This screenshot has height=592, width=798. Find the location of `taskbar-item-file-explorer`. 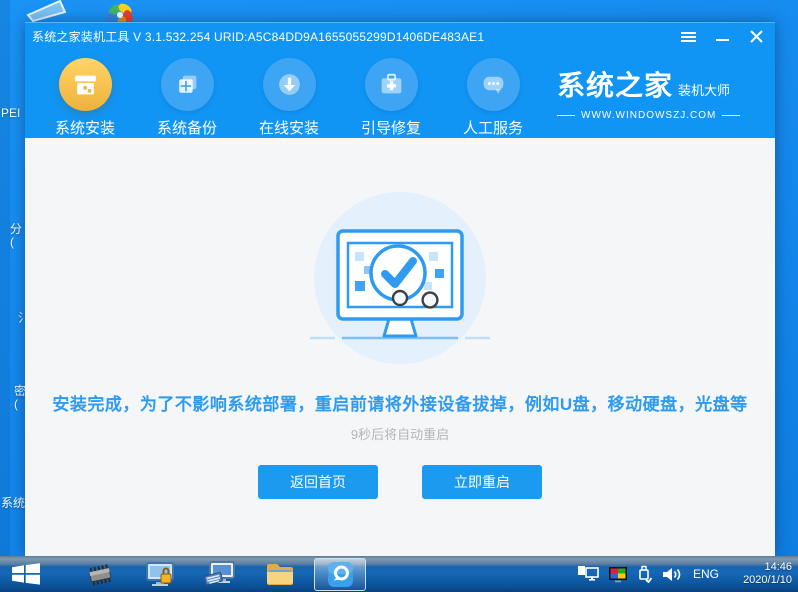

taskbar-item-file-explorer is located at coordinates (280, 574).